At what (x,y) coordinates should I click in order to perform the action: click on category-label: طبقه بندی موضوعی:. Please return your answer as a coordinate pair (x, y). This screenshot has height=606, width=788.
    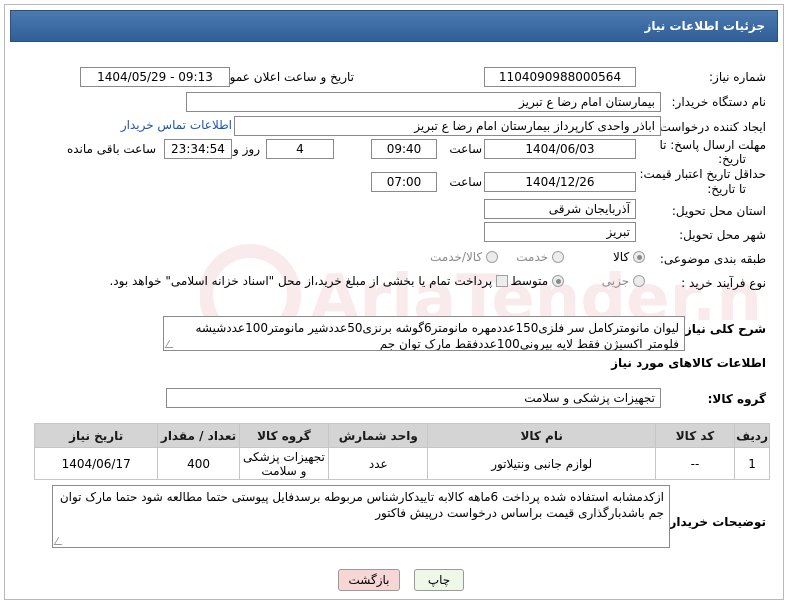
    Looking at the image, I should click on (712, 259).